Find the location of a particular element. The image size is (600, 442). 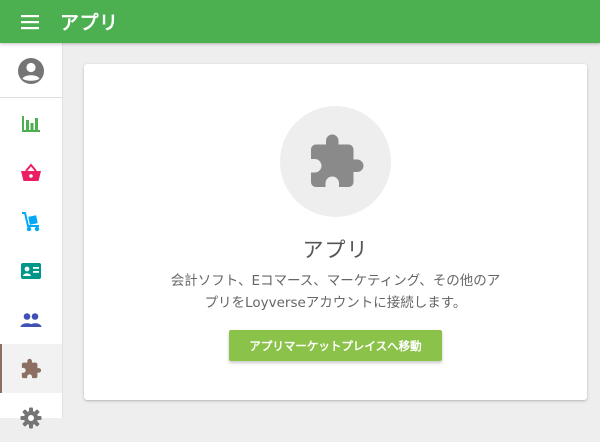

id-card-icon is located at coordinates (31, 270).